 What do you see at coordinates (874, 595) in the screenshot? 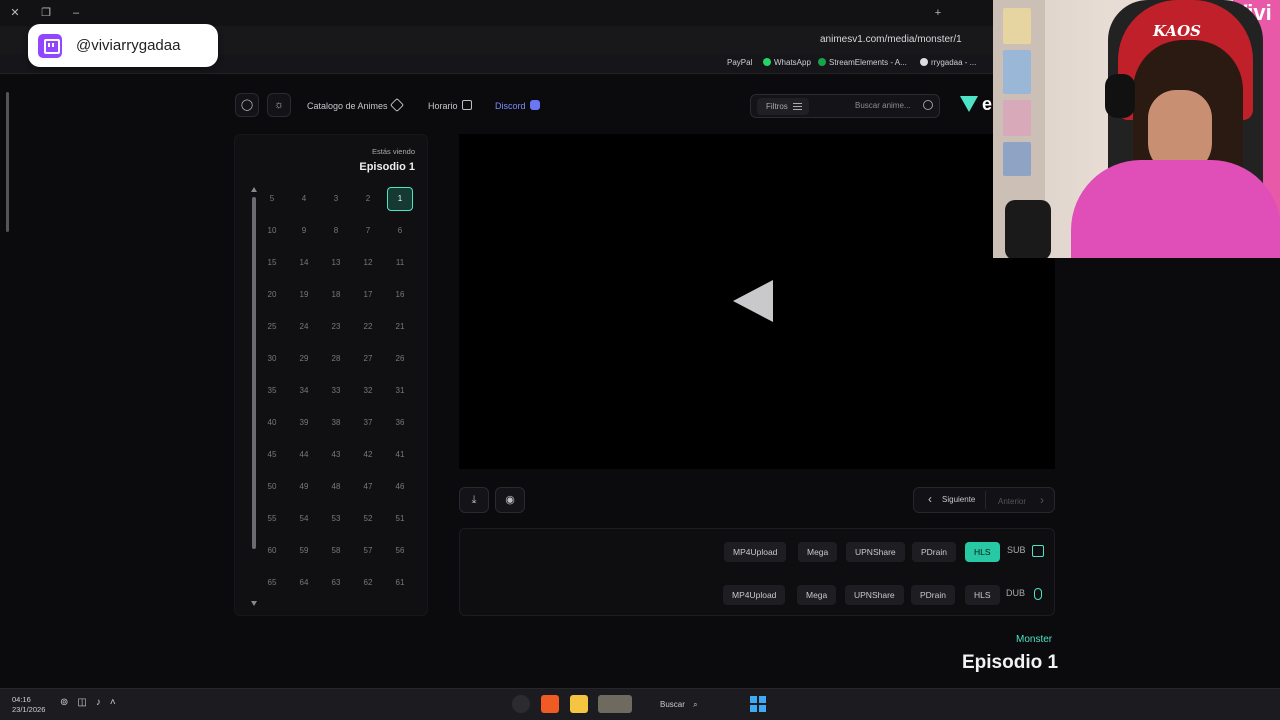
I see `dub-server-upnshare: UPNShare` at bounding box center [874, 595].